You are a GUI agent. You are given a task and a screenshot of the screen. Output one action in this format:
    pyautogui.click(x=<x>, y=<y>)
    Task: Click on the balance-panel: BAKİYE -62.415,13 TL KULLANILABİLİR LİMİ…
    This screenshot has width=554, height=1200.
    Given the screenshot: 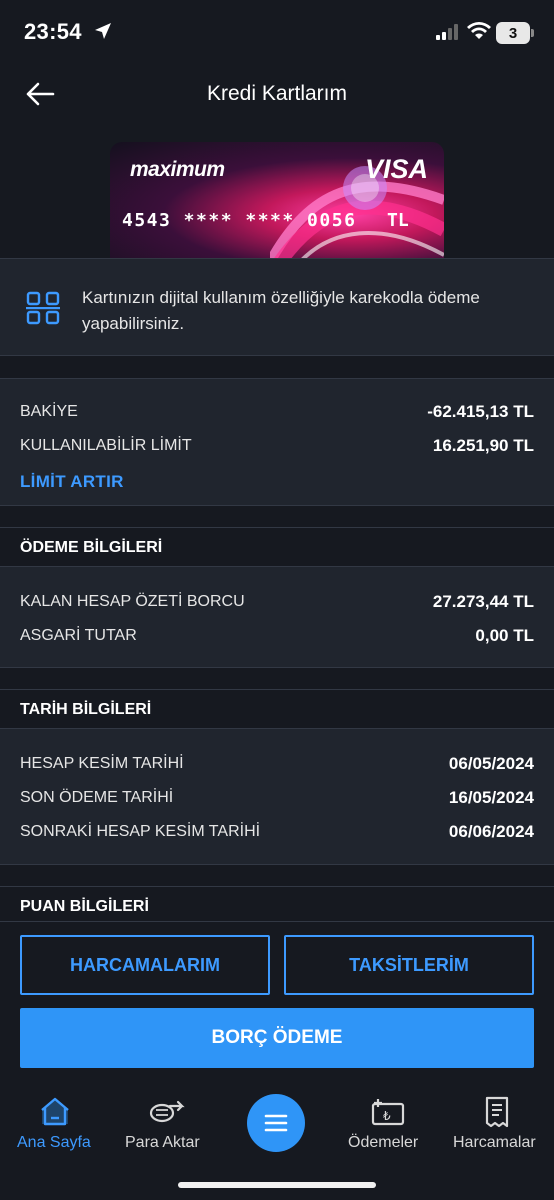 What is the action you would take?
    pyautogui.click(x=277, y=442)
    